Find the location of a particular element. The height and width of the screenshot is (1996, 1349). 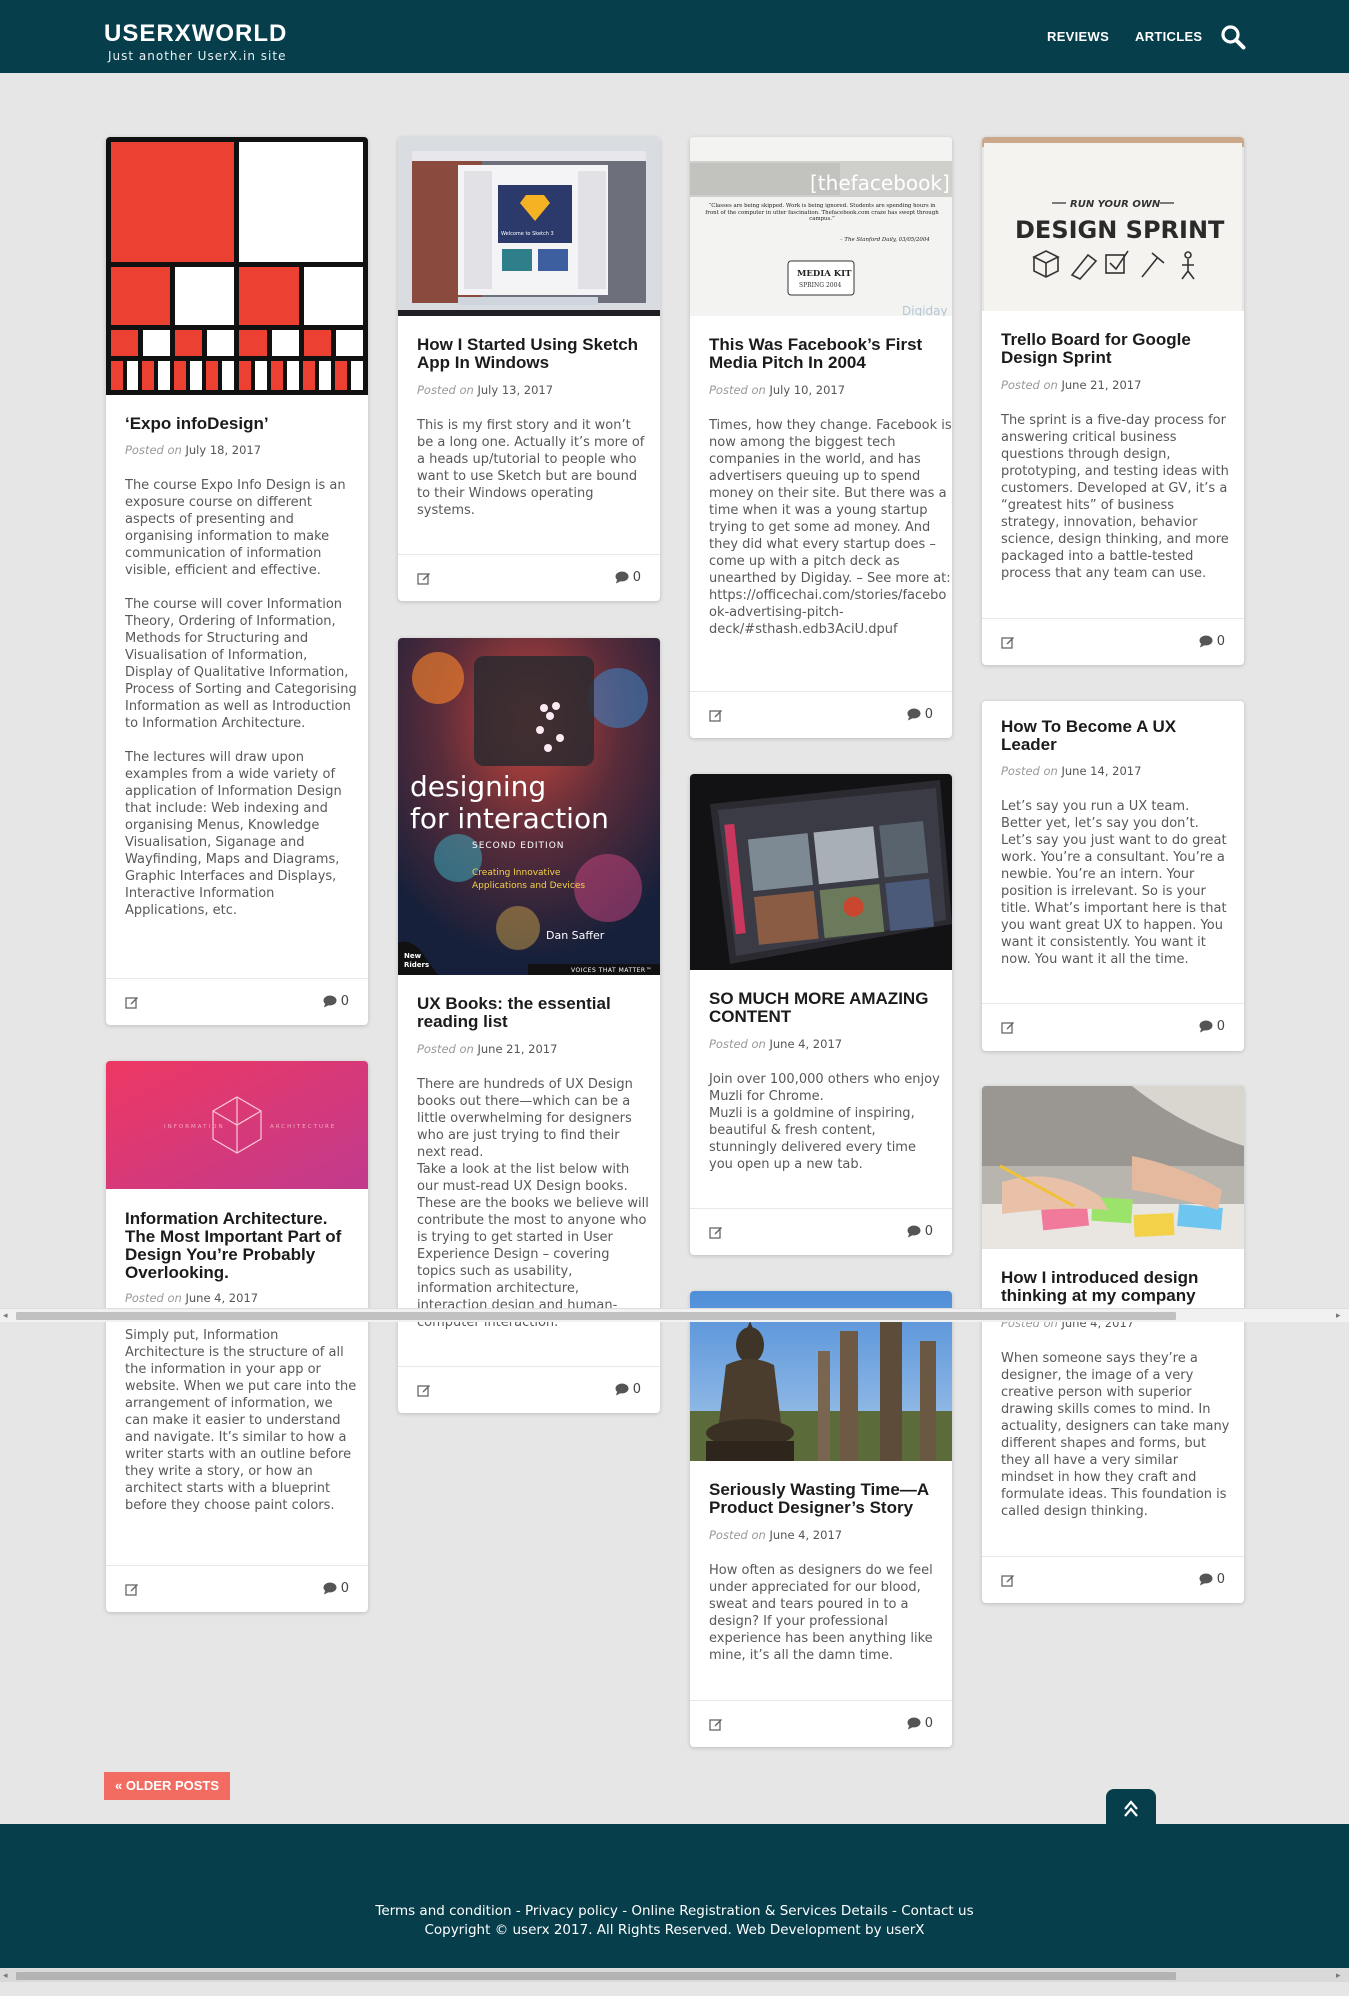

post-title: Trello Board for Google Design Sprint is located at coordinates (1116, 349).